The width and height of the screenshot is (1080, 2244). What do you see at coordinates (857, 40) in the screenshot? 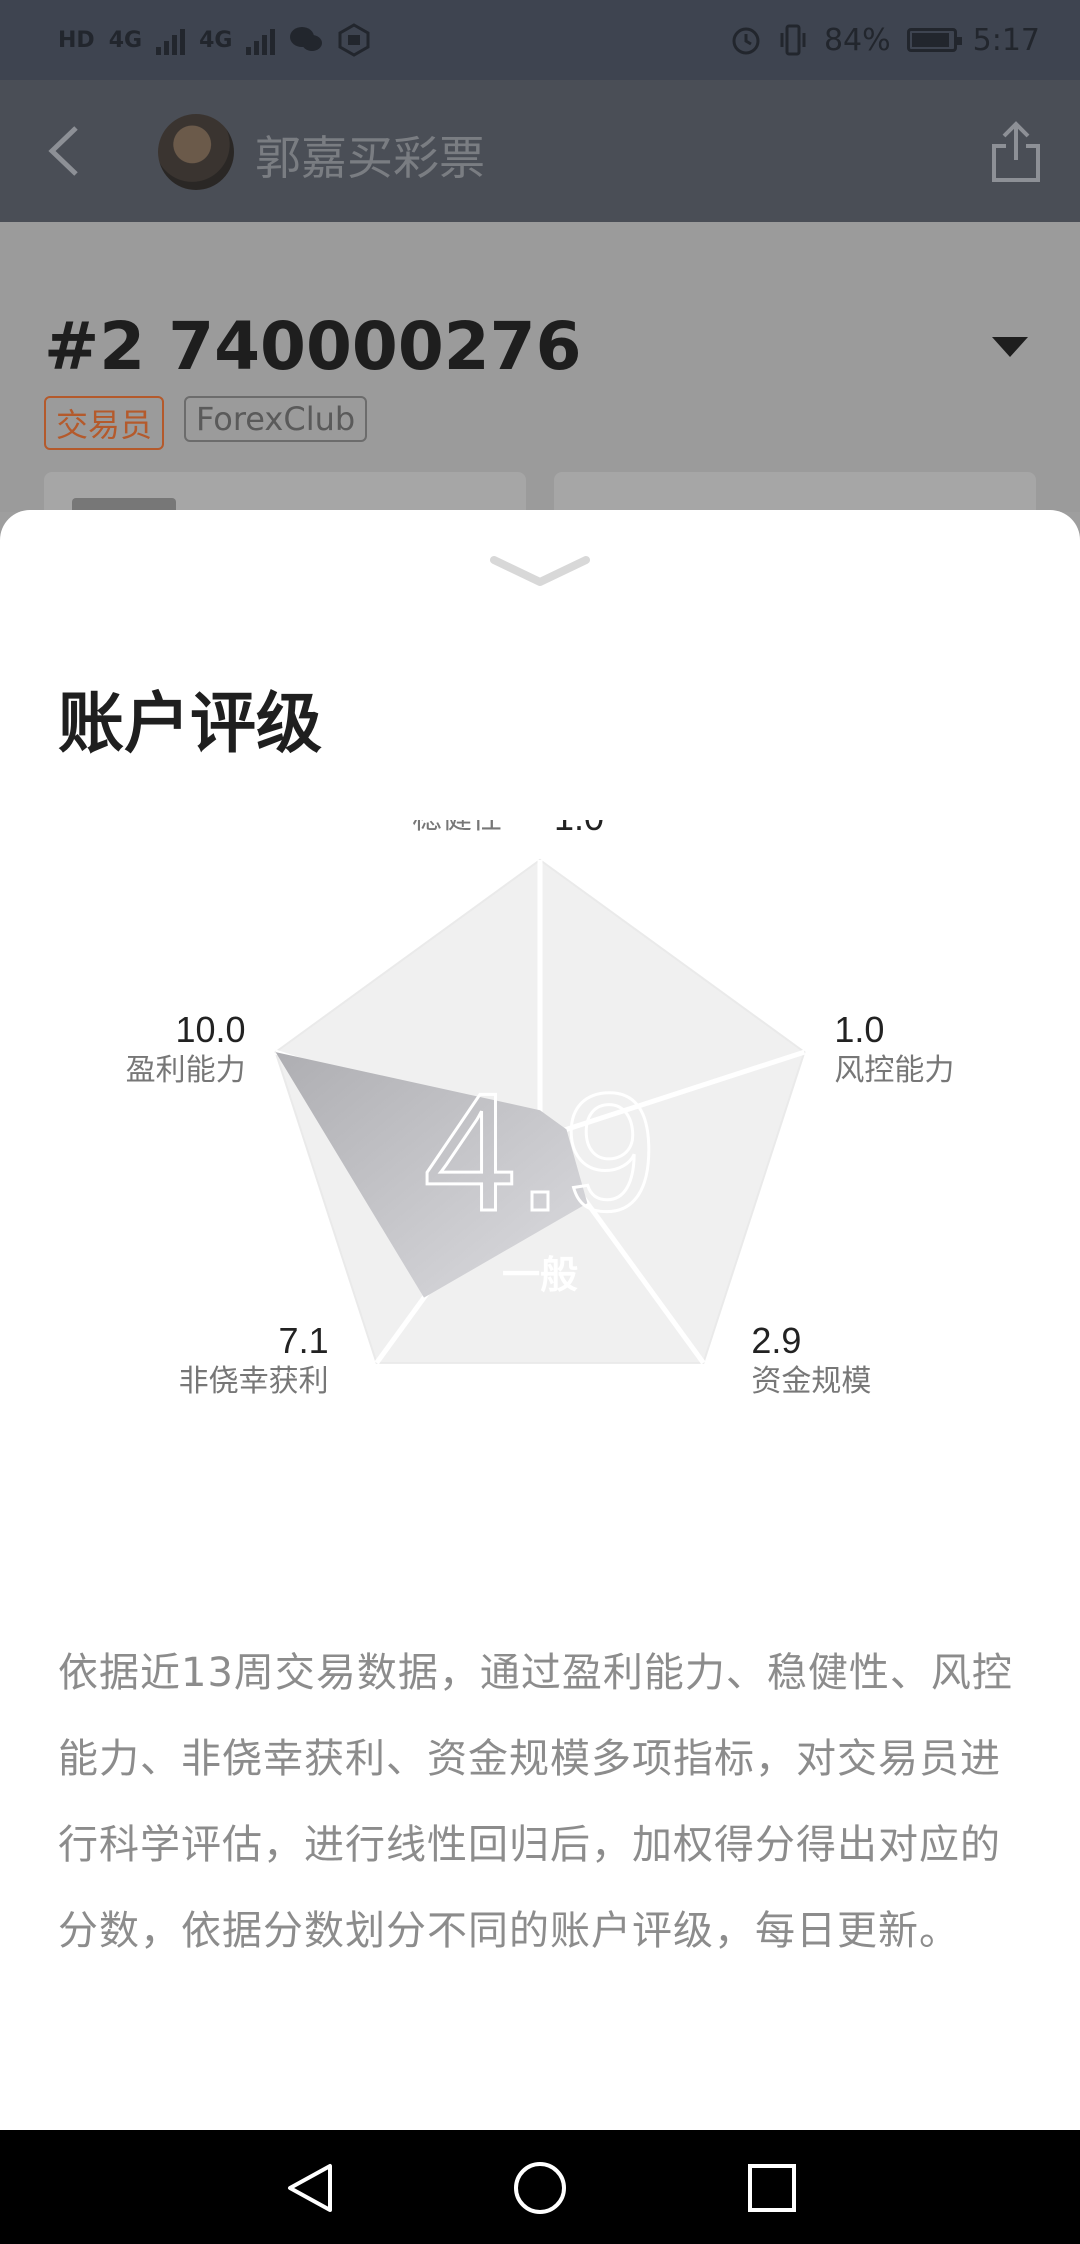
I see `battery-percent: 84%` at bounding box center [857, 40].